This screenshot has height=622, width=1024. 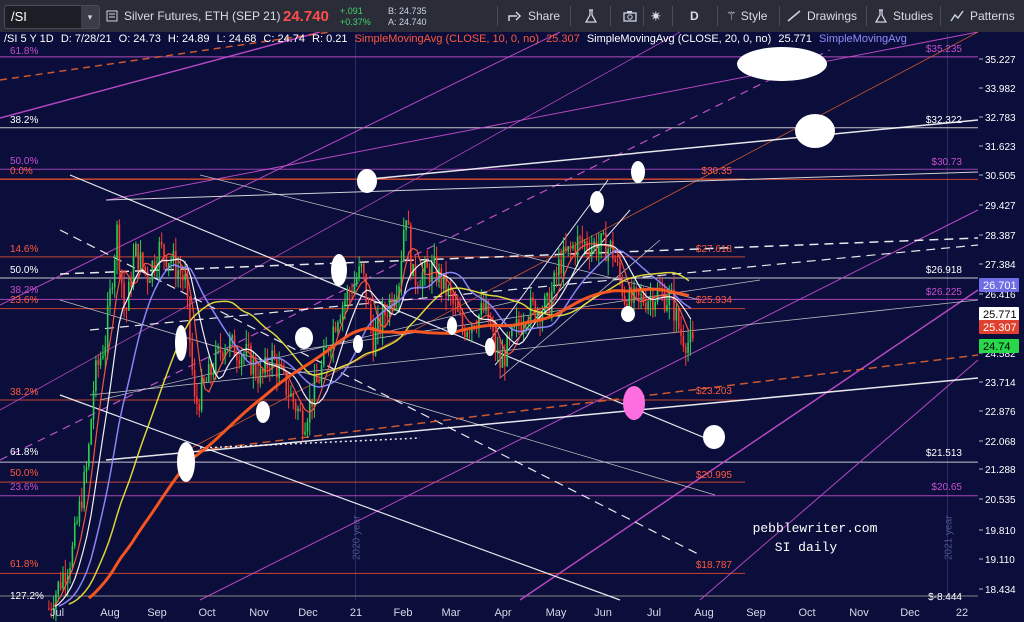 What do you see at coordinates (534, 16) in the screenshot?
I see `share-button: Share` at bounding box center [534, 16].